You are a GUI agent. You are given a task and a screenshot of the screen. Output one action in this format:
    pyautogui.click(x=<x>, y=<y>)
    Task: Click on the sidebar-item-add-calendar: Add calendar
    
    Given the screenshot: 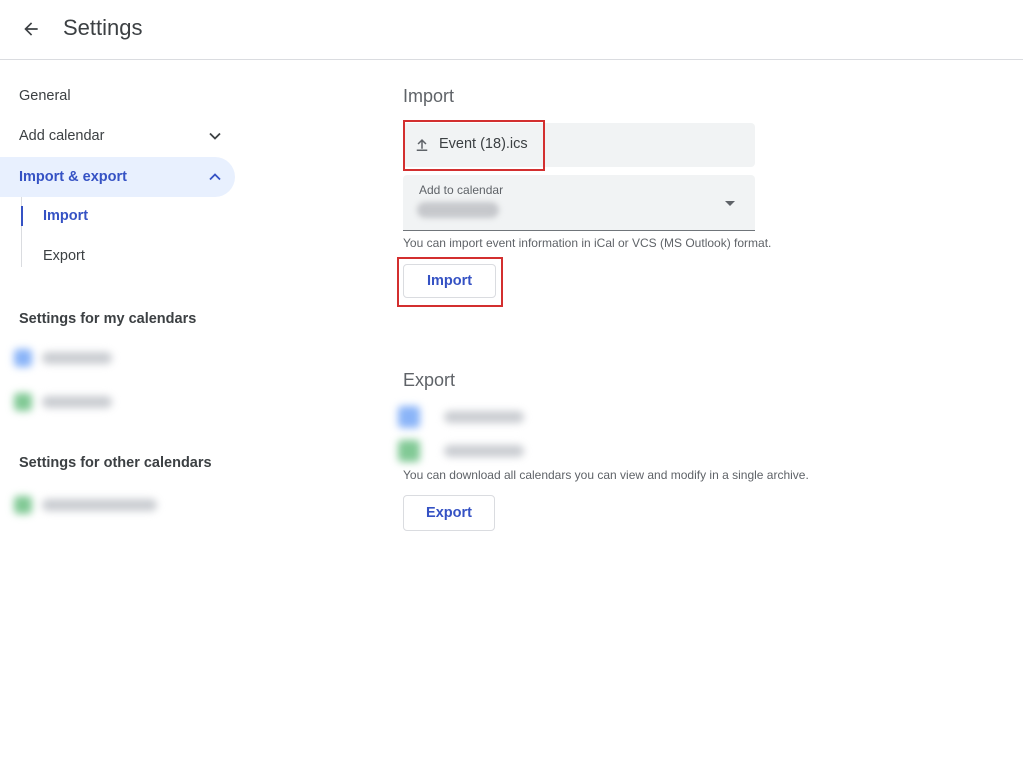 What is the action you would take?
    pyautogui.click(x=117, y=136)
    